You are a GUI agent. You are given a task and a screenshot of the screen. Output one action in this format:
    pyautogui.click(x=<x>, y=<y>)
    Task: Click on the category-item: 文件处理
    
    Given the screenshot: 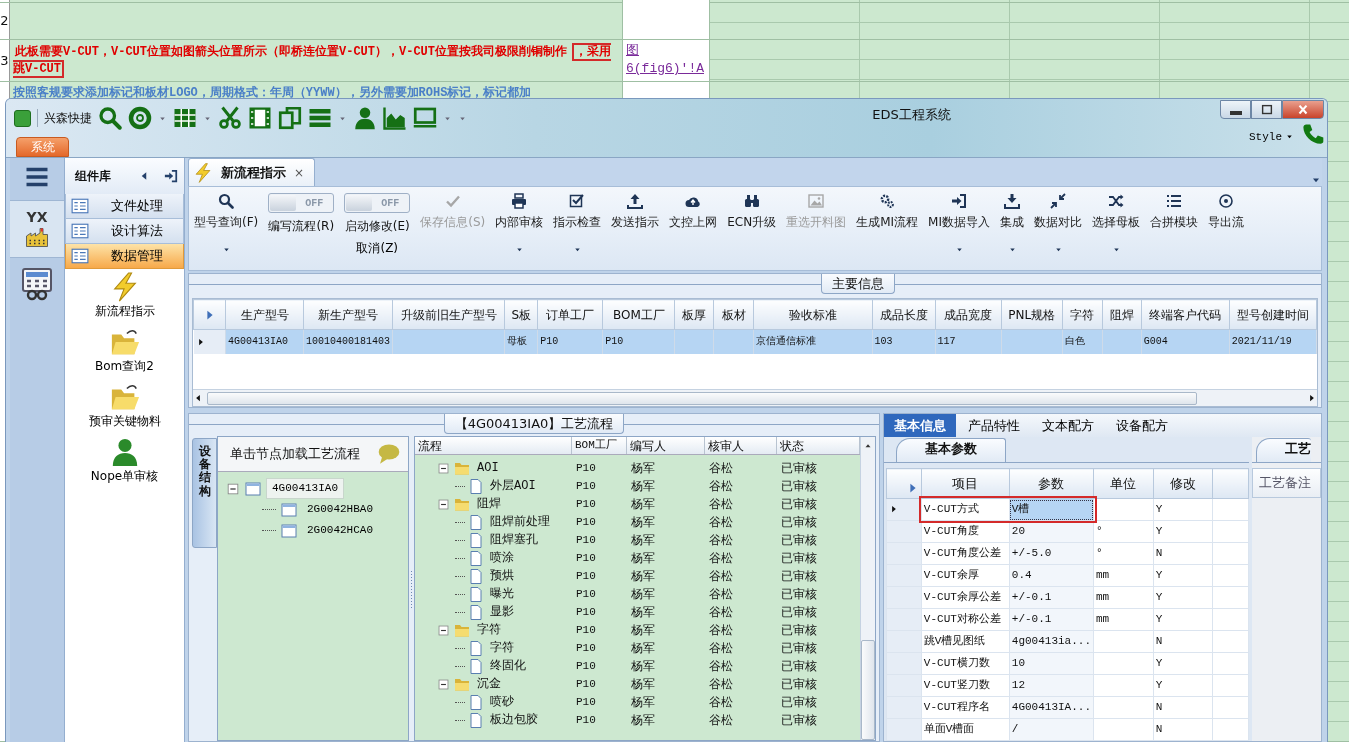 What is the action you would take?
    pyautogui.click(x=124, y=206)
    